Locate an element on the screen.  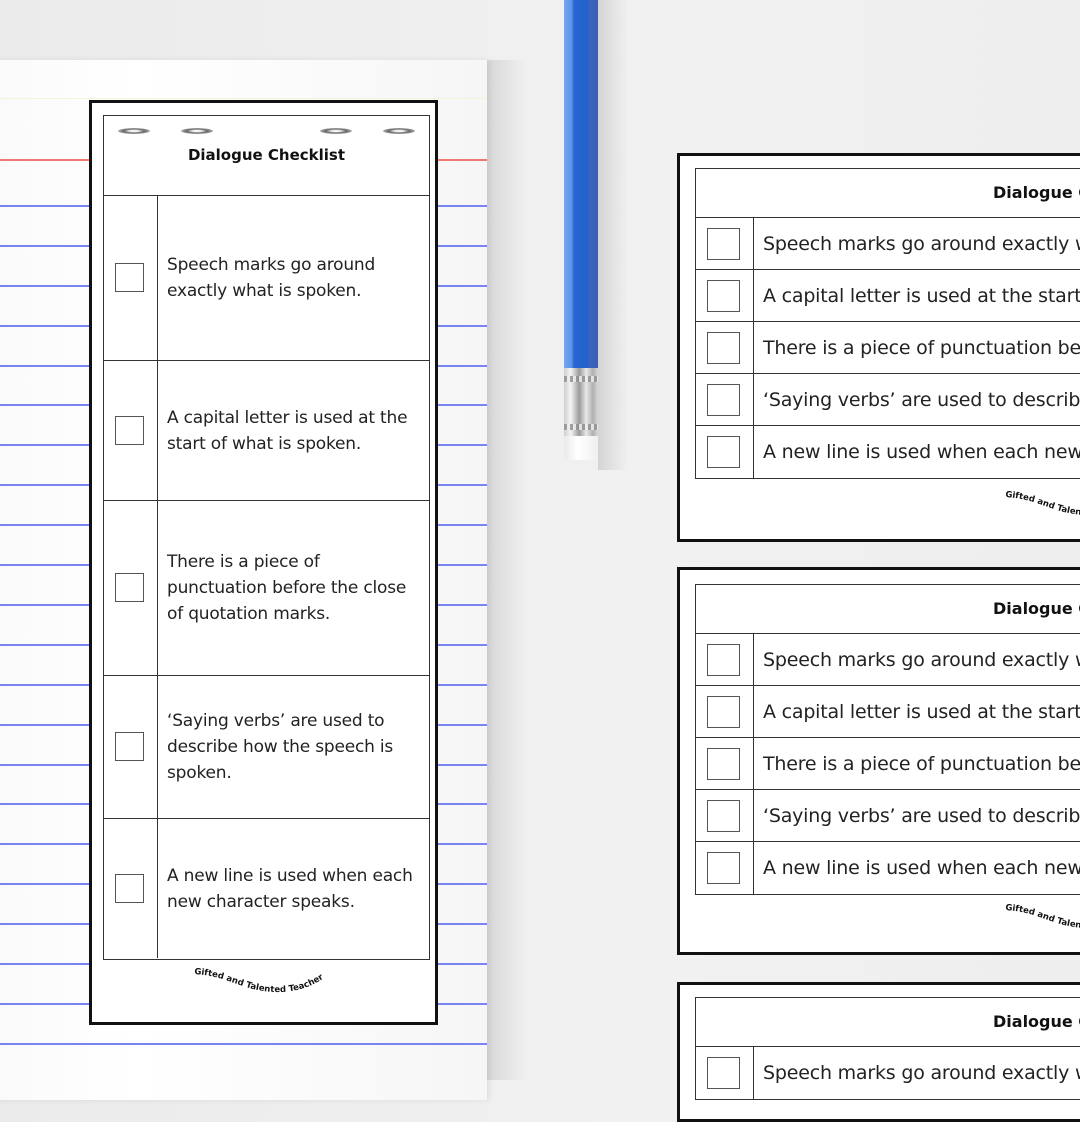
paper-shadow is located at coordinates (507, 570).